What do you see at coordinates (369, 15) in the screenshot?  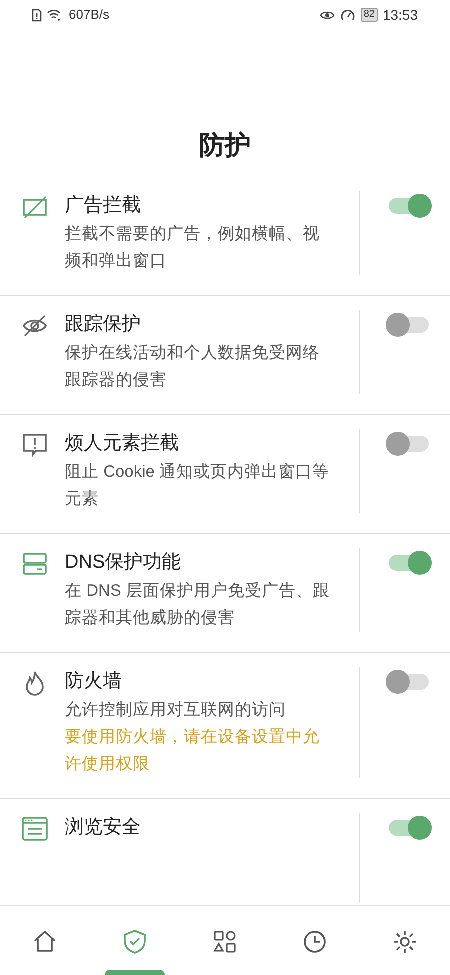 I see `battery-level: 82` at bounding box center [369, 15].